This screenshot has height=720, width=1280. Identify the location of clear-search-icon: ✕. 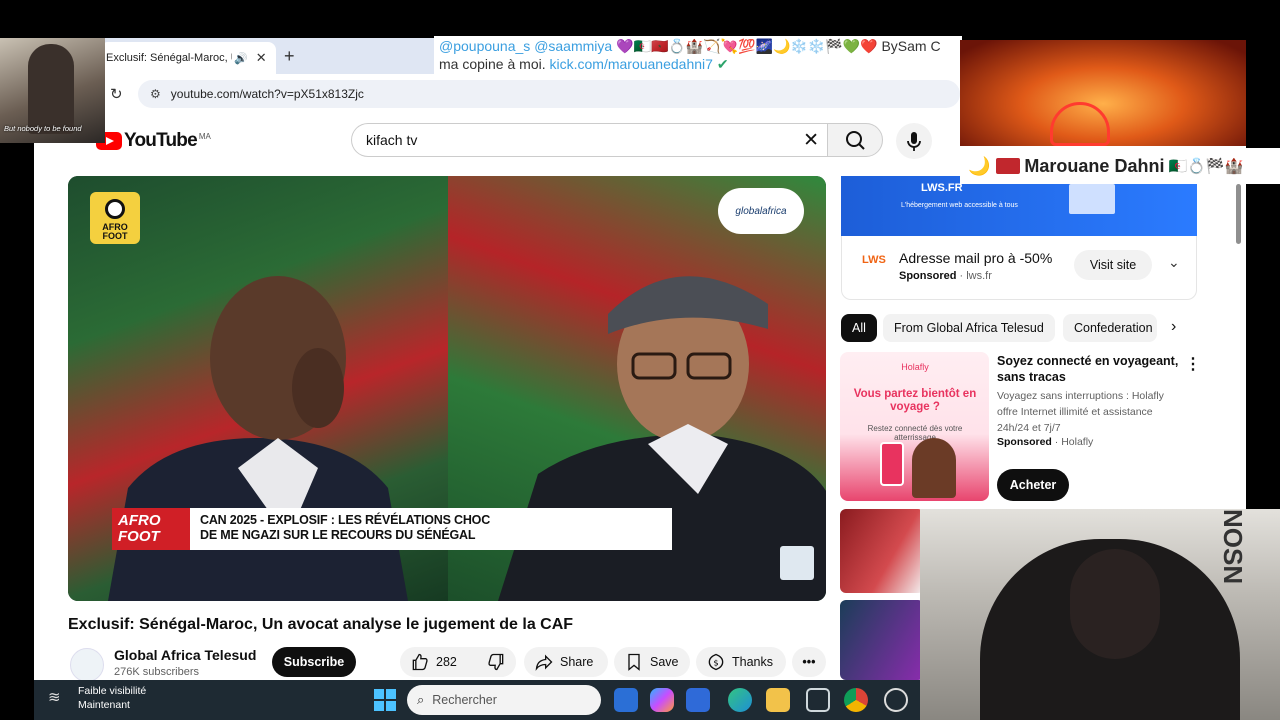
(811, 140).